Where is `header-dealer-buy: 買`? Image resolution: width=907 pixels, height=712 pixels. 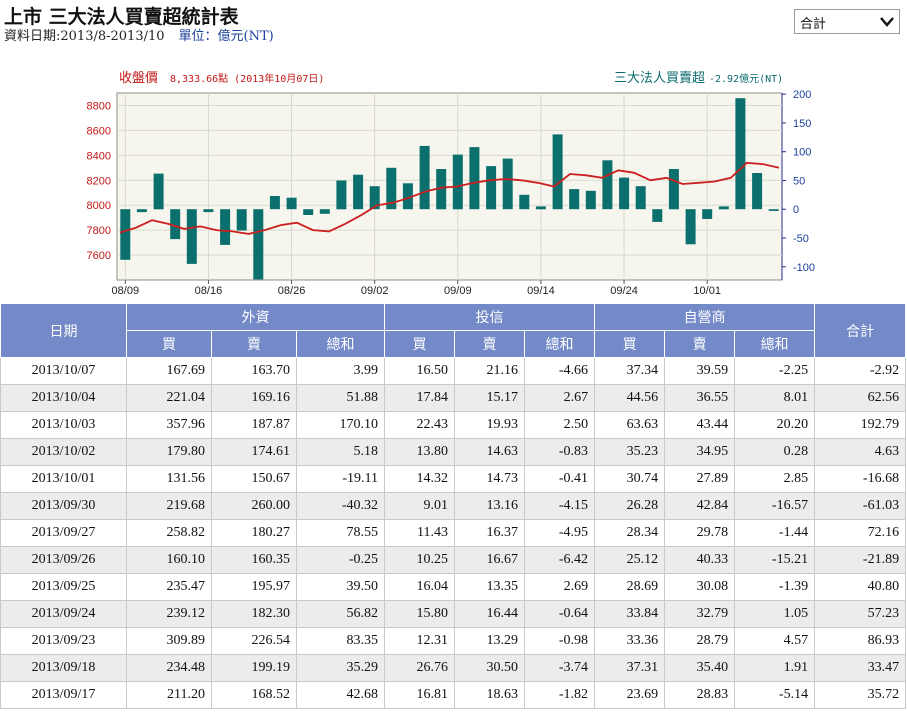
header-dealer-buy: 買 is located at coordinates (630, 344).